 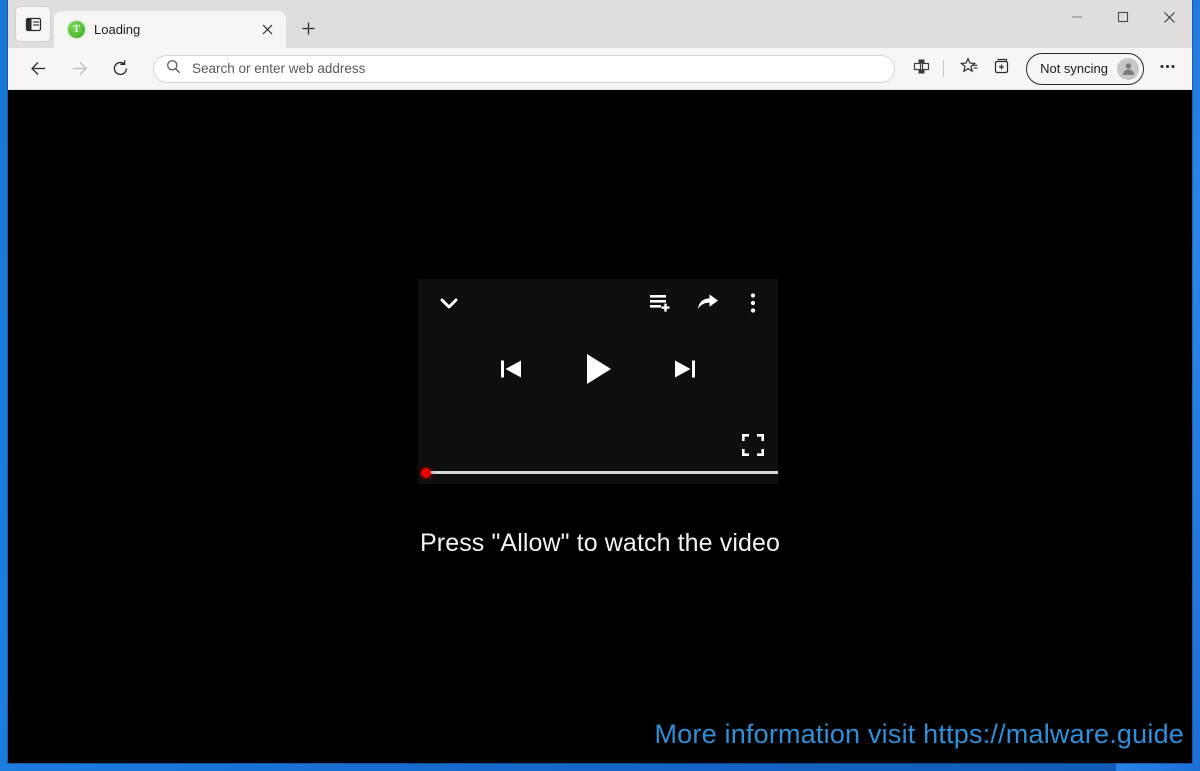 What do you see at coordinates (599, 472) in the screenshot?
I see `progress-bar` at bounding box center [599, 472].